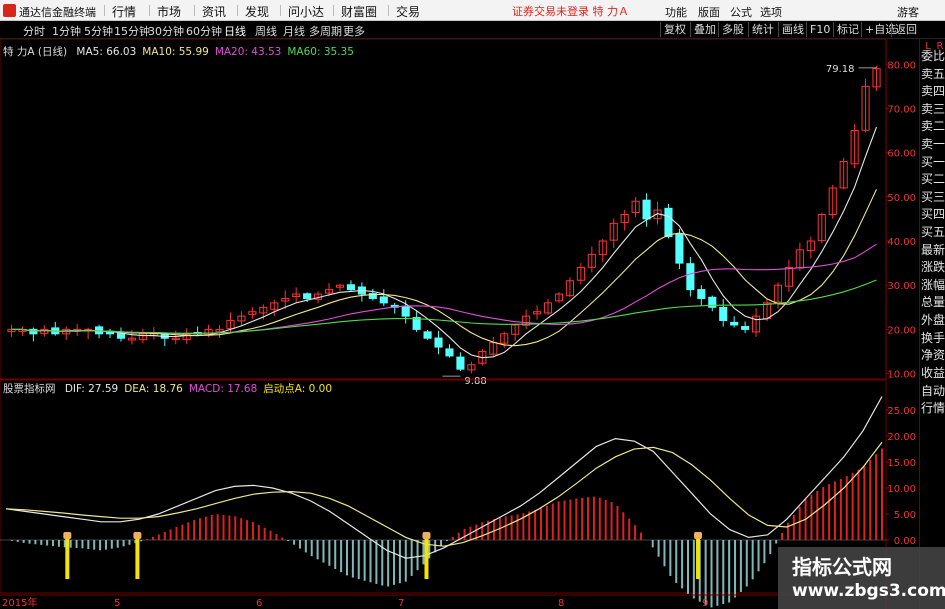 The image size is (945, 609). What do you see at coordinates (732, 29) in the screenshot?
I see `tool-button-2: 多股` at bounding box center [732, 29].